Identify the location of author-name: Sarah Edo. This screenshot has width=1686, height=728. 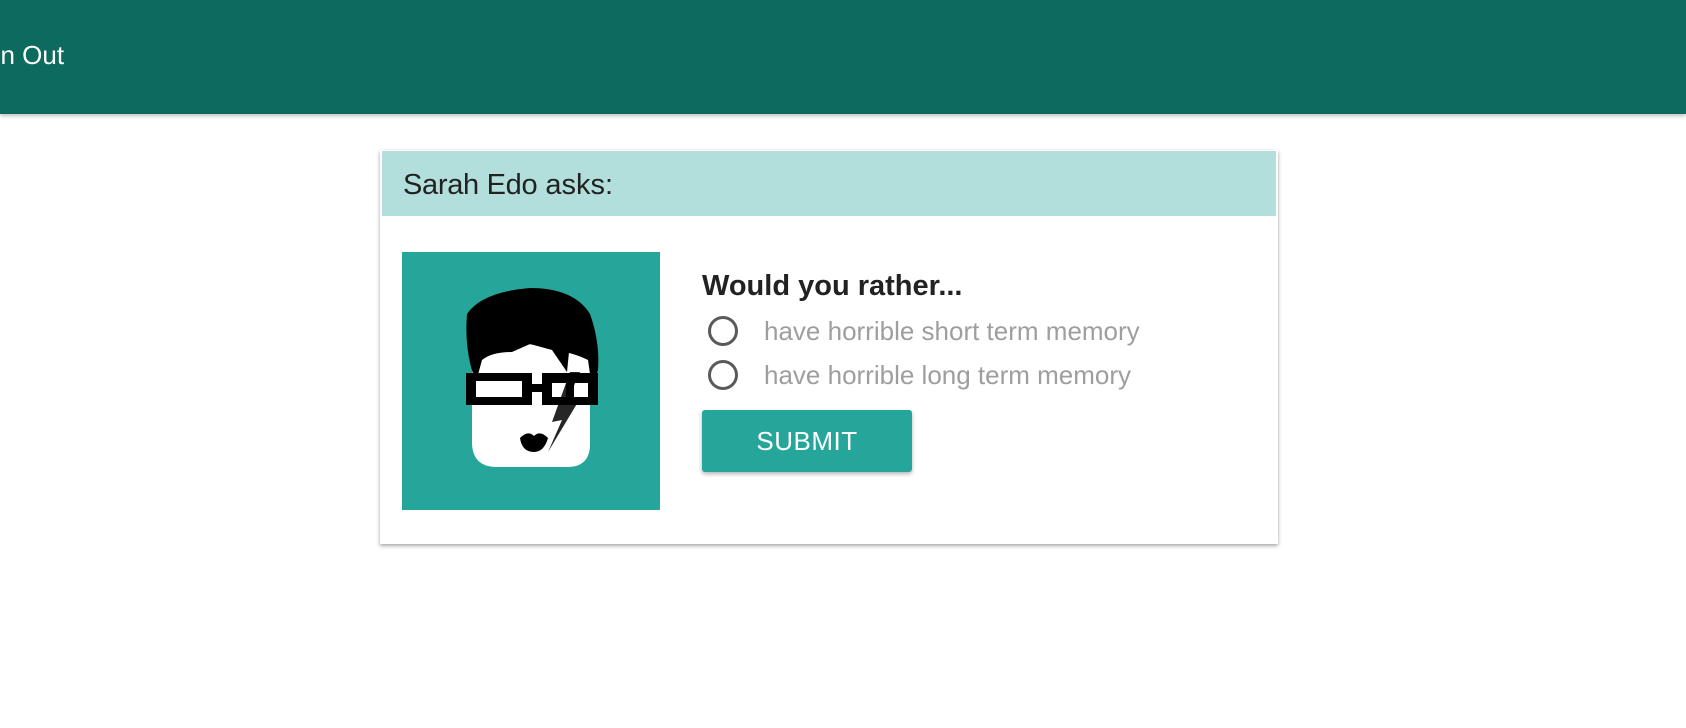
(470, 185).